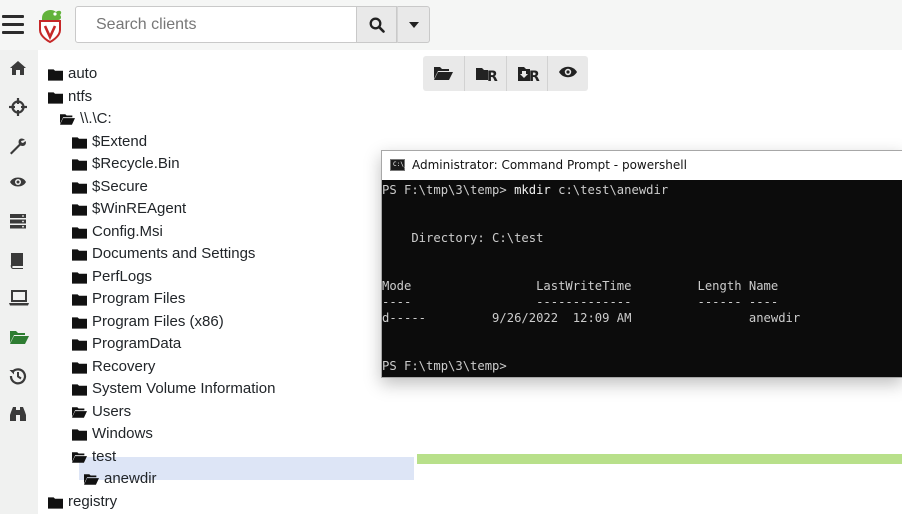  I want to click on tree-node: test, so click(94, 457).